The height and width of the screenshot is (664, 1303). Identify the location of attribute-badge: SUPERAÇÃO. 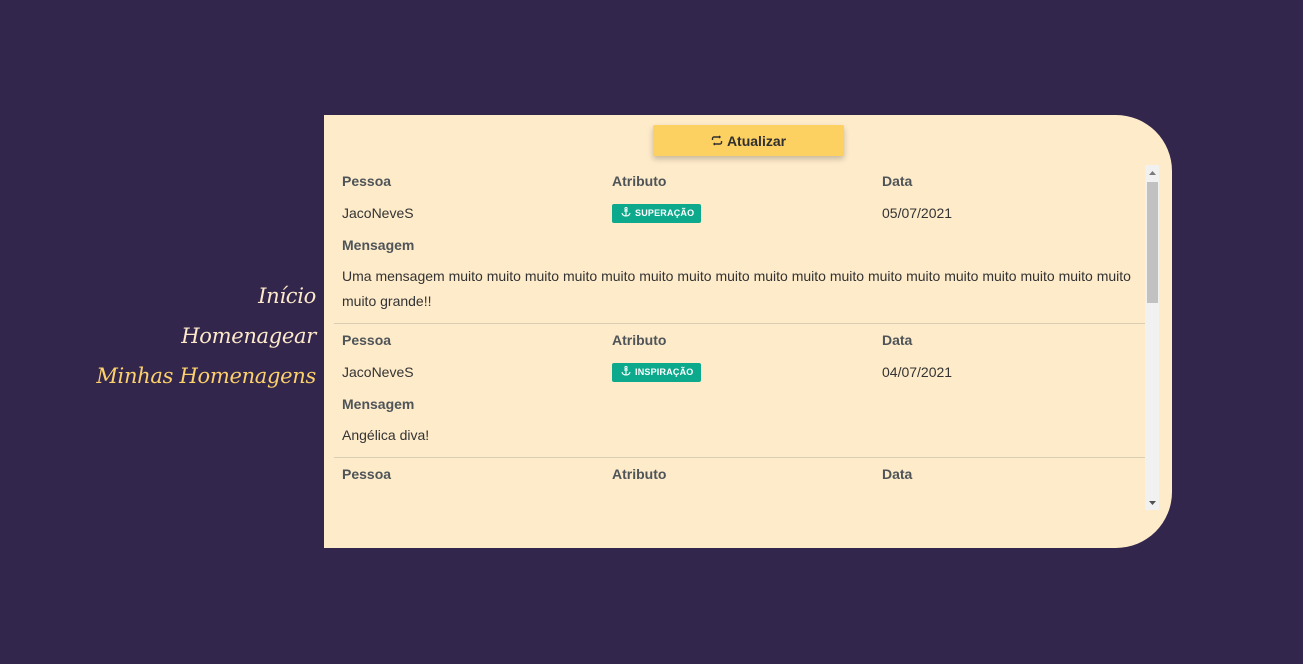
(657, 213).